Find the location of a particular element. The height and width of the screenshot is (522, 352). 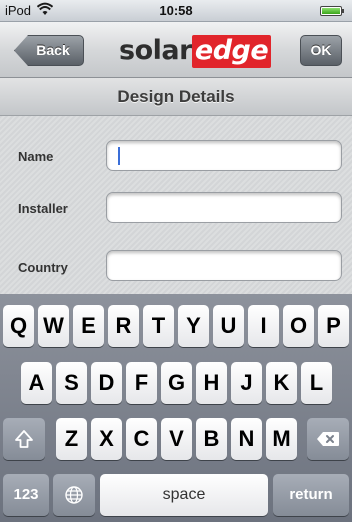

key-b: B is located at coordinates (211, 439).